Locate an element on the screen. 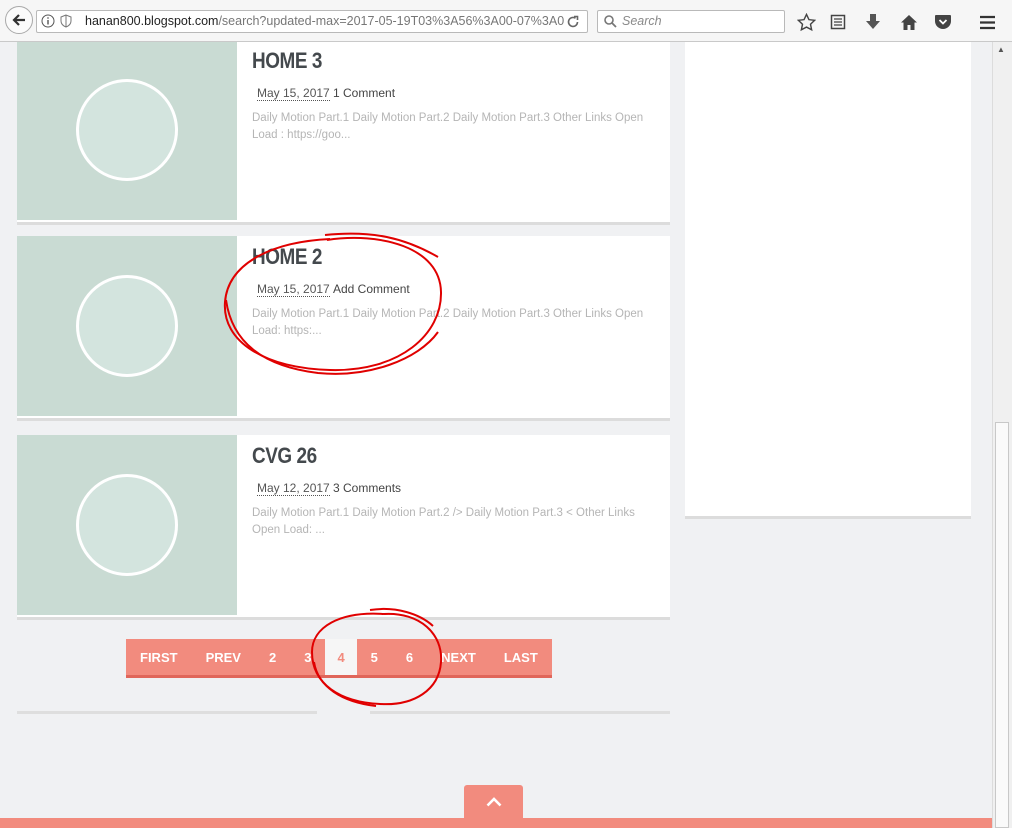 The image size is (1012, 828). vertical-scrollbar: ▲ is located at coordinates (1002, 435).